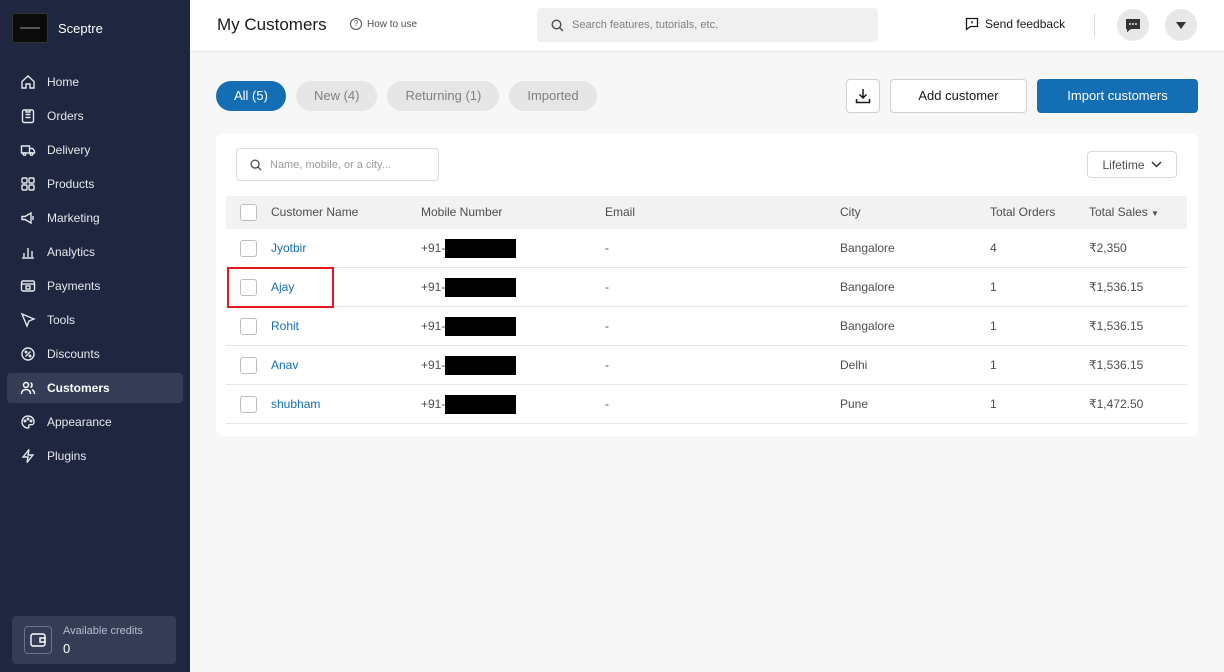 The height and width of the screenshot is (672, 1224). I want to click on customer-search, so click(337, 164).